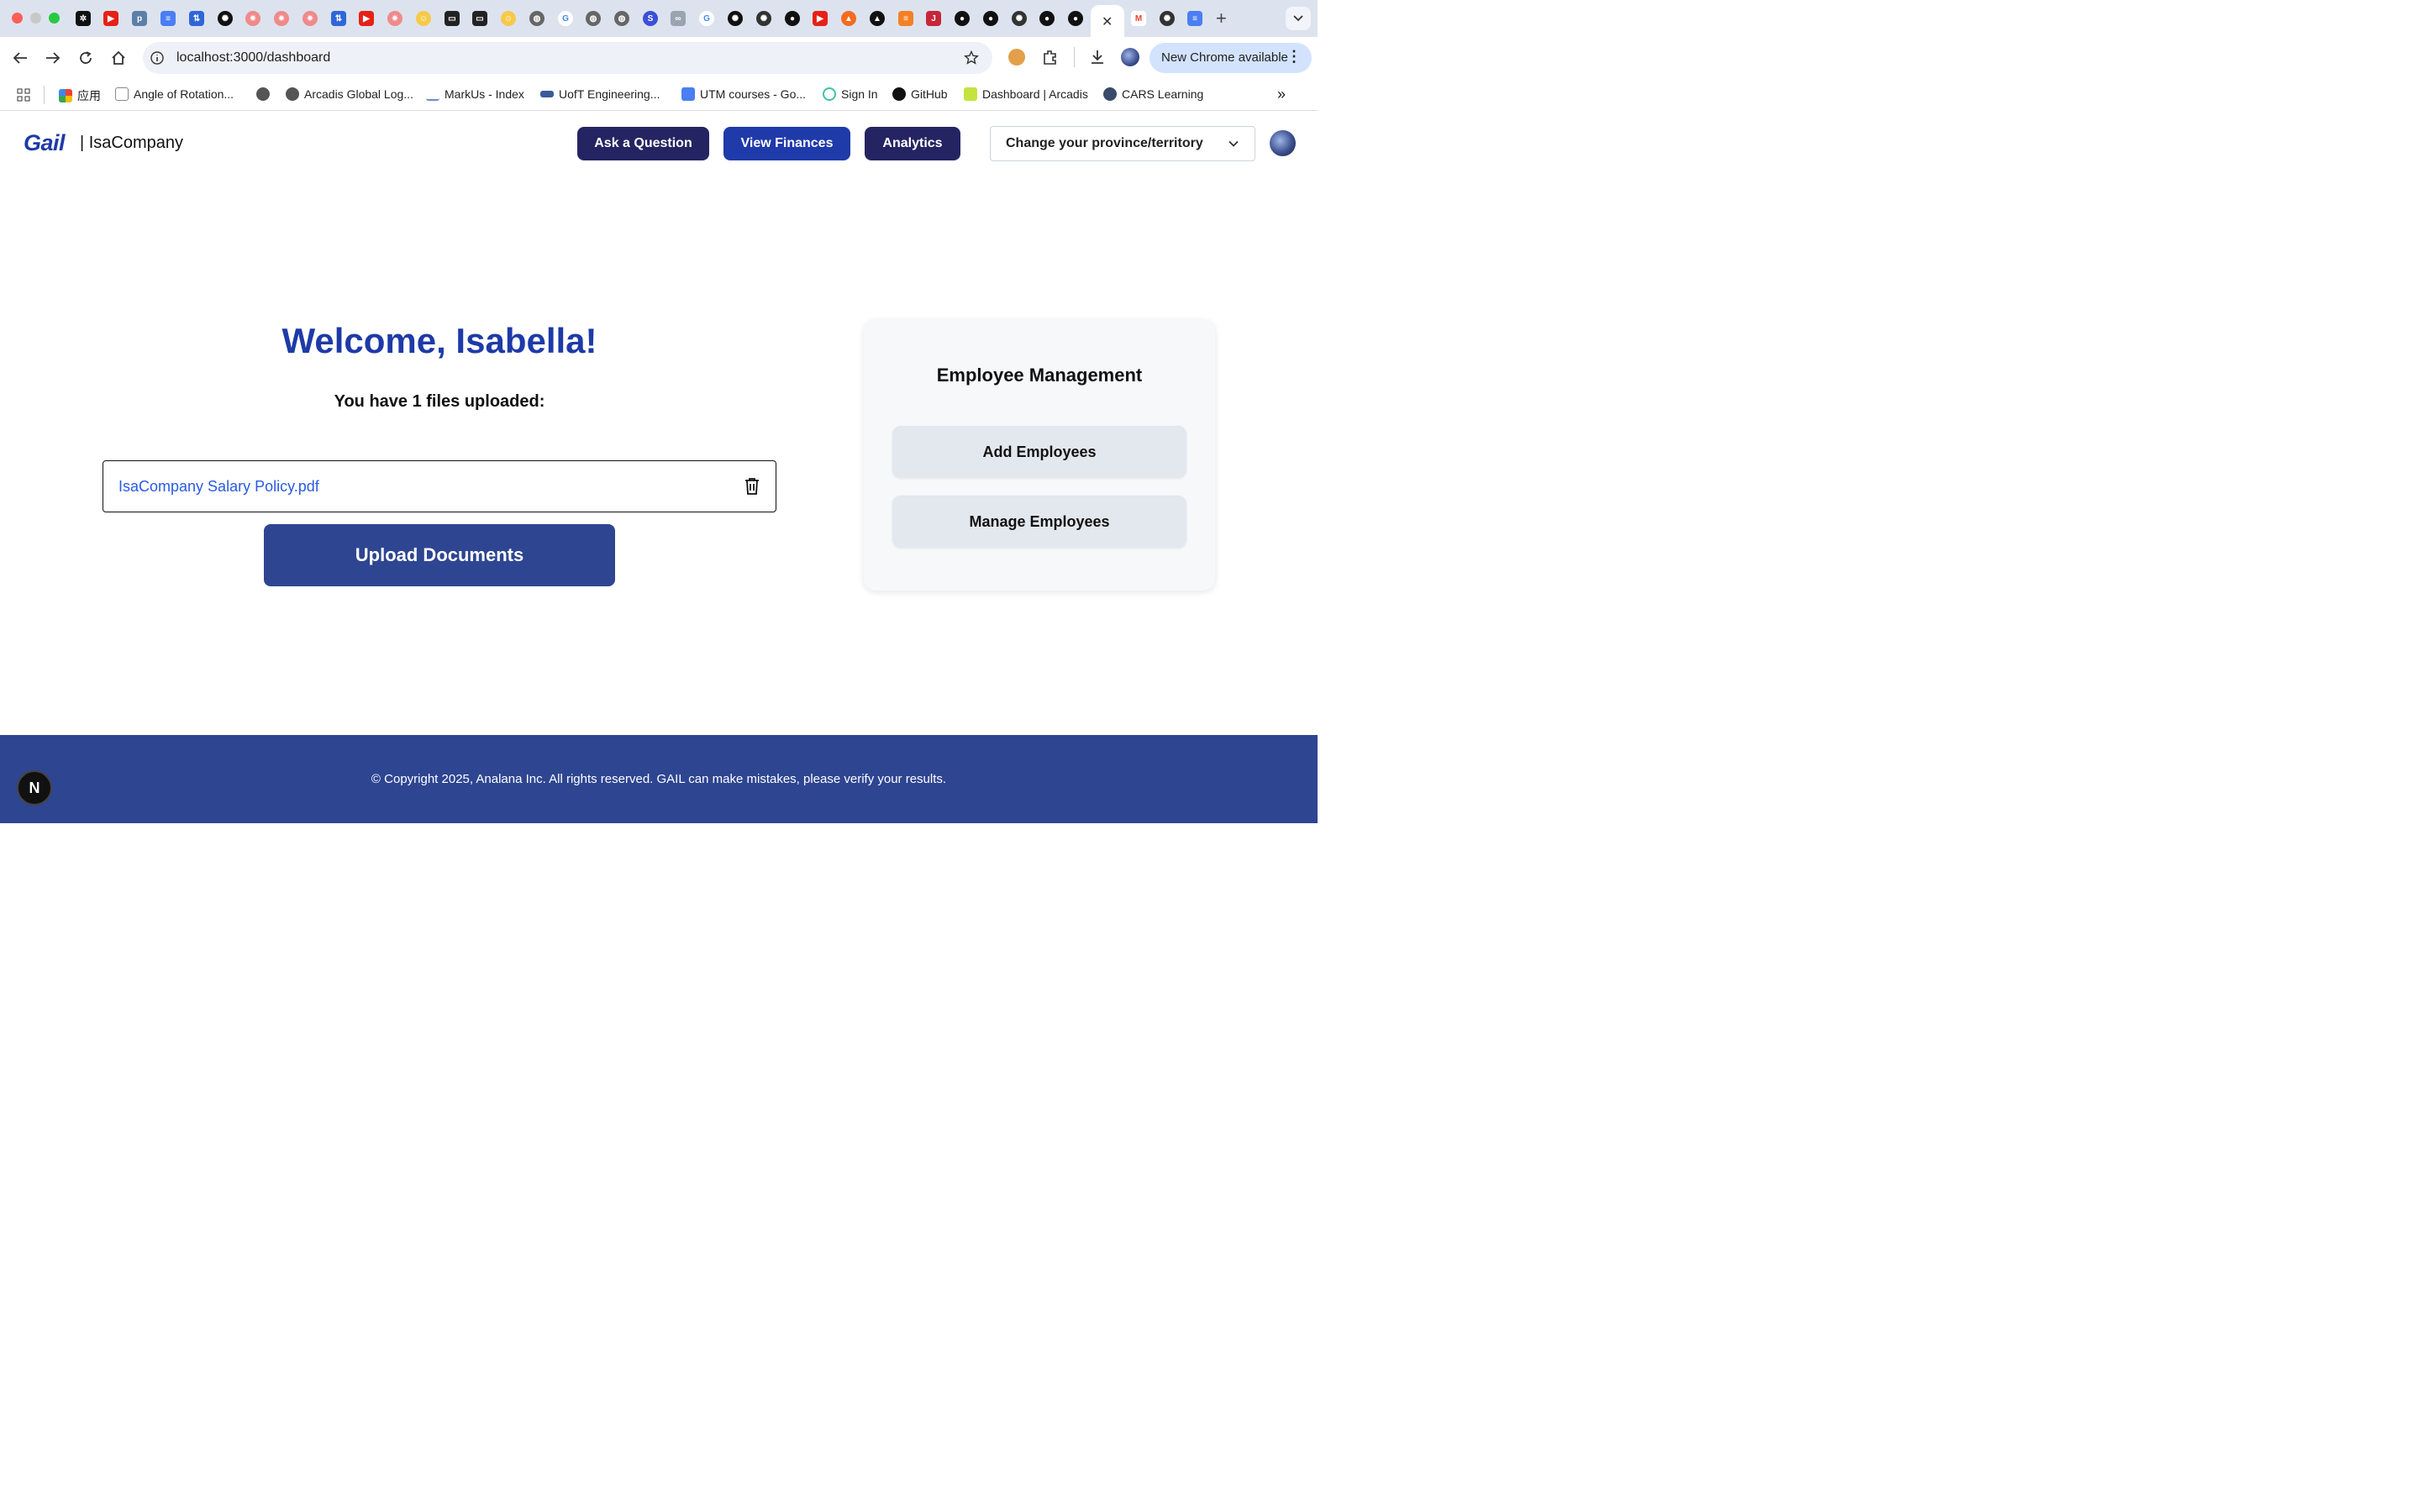 The height and width of the screenshot is (1512, 2420). Describe the element at coordinates (139, 18) in the screenshot. I see `tab-favicon: p` at that location.